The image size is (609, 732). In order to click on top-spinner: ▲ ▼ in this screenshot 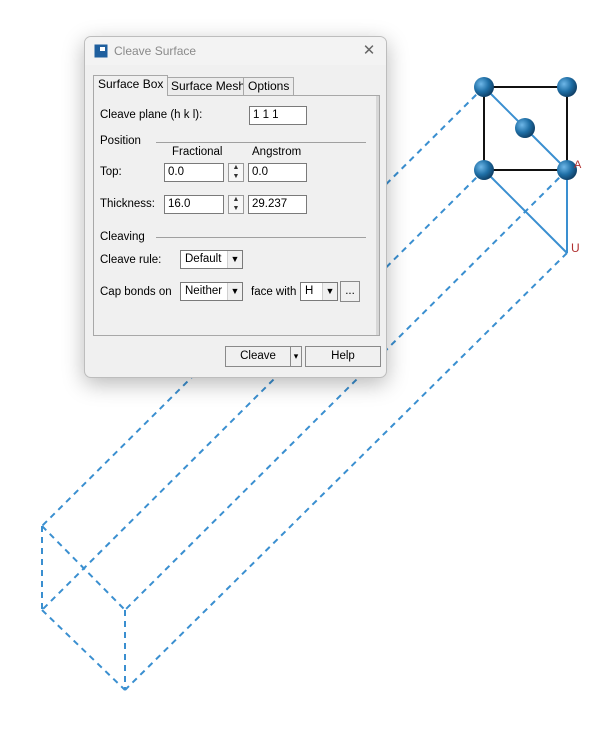, I will do `click(236, 172)`.